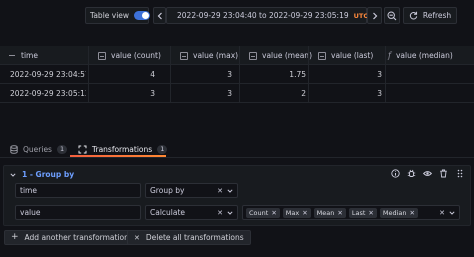 The width and height of the screenshot is (474, 257). I want to click on chevron-left-icon, so click(159, 15).